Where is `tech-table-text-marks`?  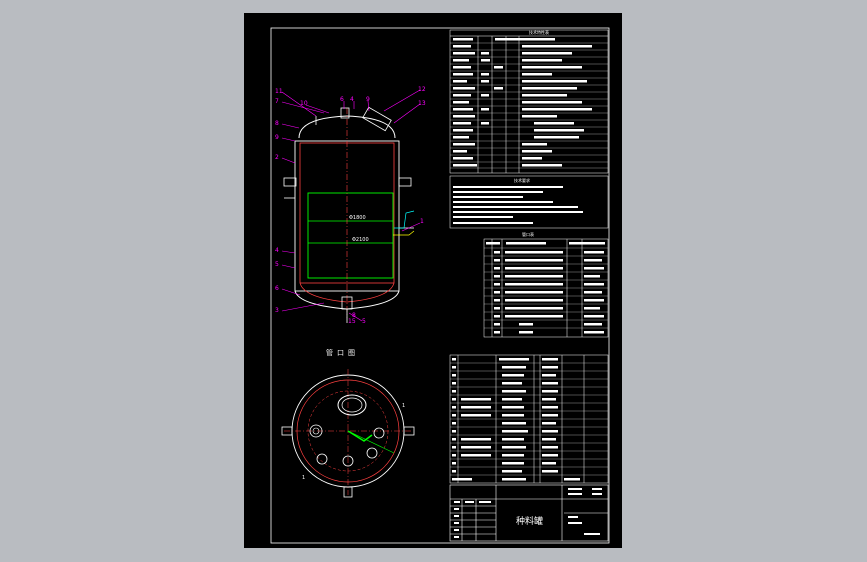 tech-table-text-marks is located at coordinates (522, 102).